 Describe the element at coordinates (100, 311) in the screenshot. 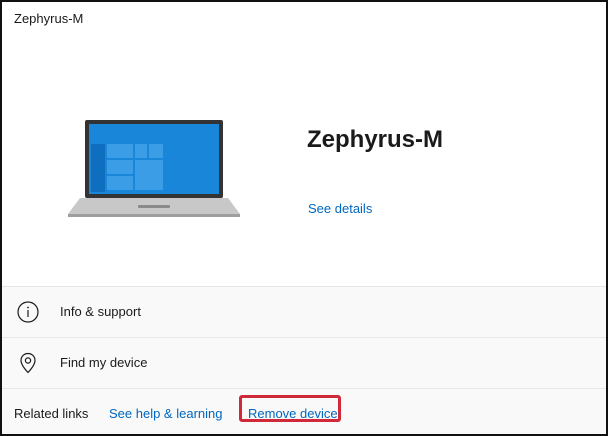

I see `settings-item-label: Info & support` at that location.